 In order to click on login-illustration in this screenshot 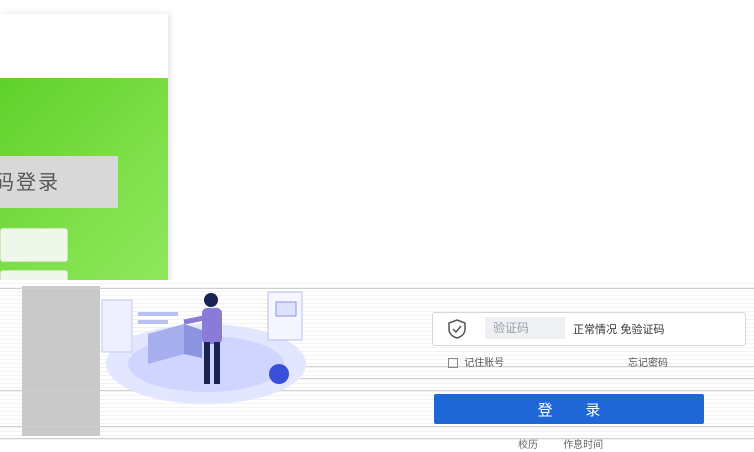, I will do `click(203, 347)`.